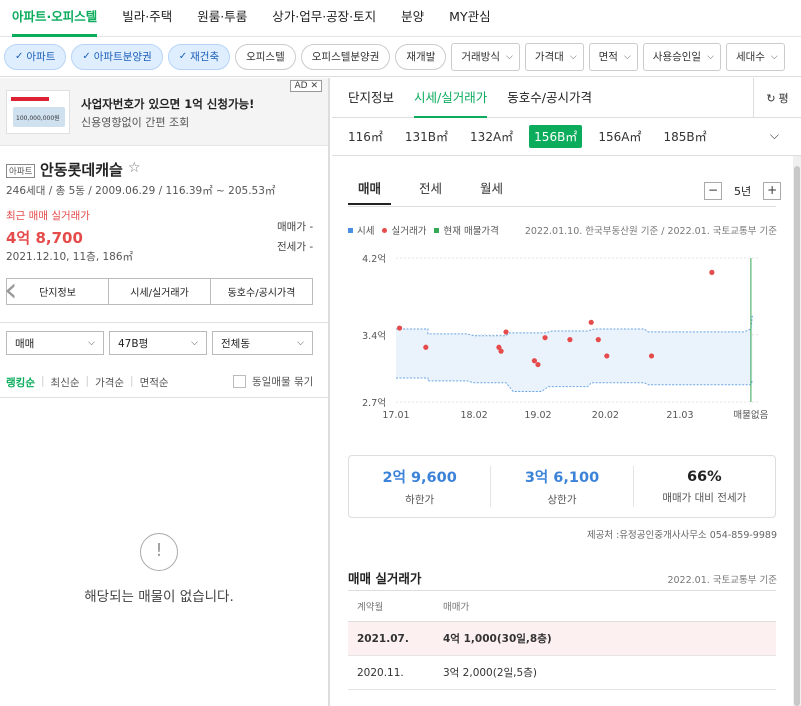  Describe the element at coordinates (466, 230) in the screenshot. I see `legend-item-listing: 현재 매물가격` at that location.